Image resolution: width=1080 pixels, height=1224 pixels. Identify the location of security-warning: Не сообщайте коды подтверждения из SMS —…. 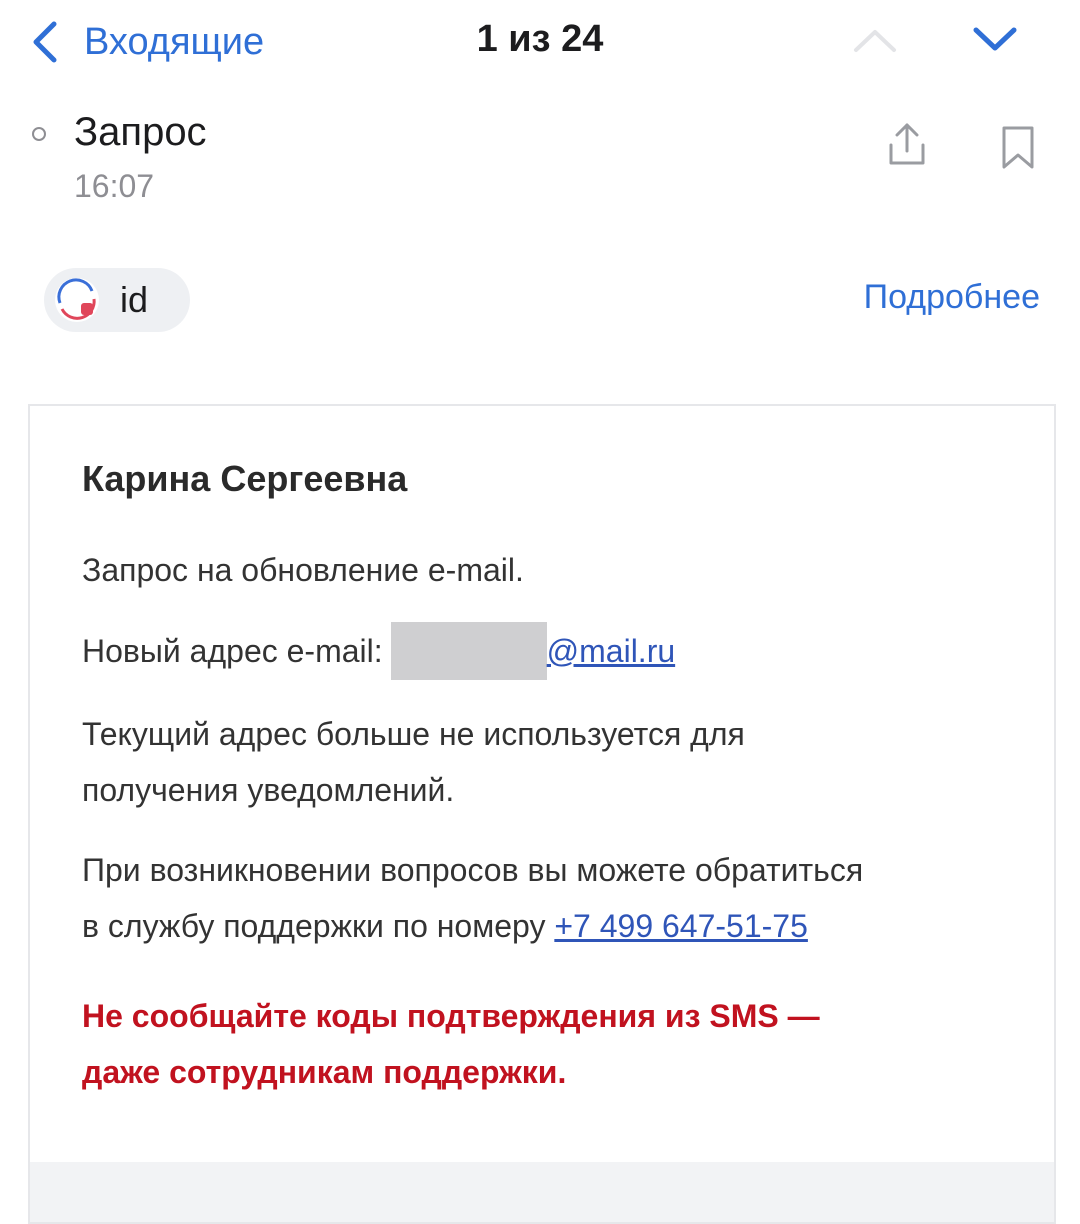
(451, 1044).